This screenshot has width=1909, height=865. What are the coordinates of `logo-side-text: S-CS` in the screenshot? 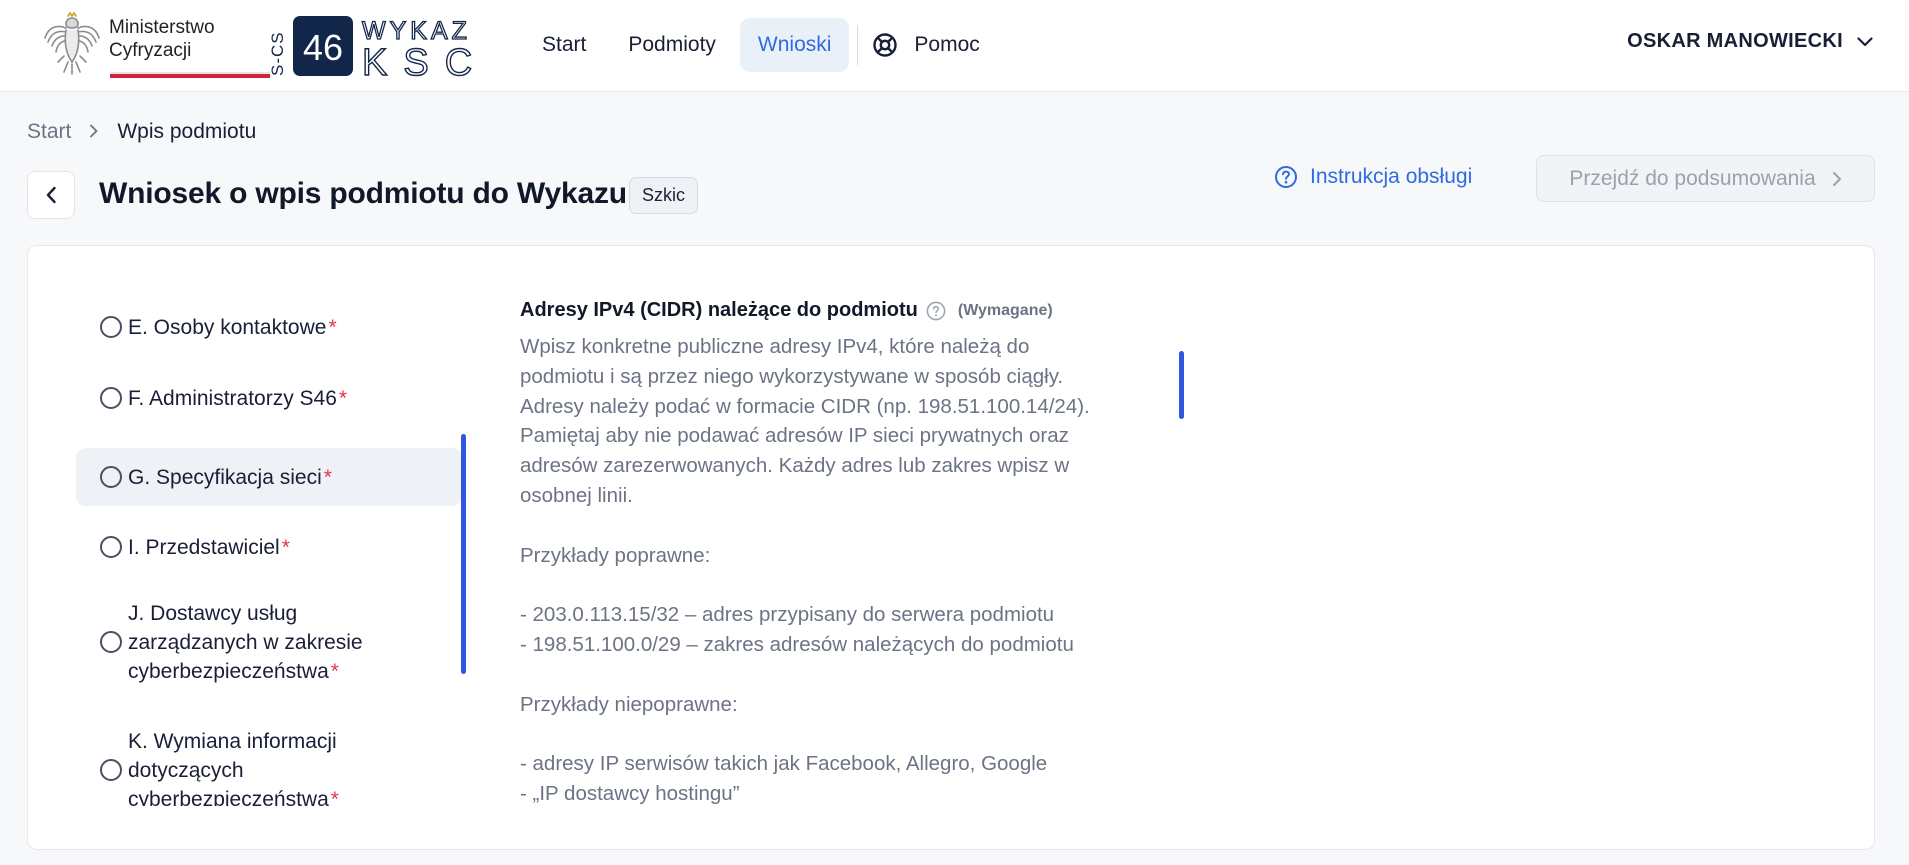 It's located at (277, 53).